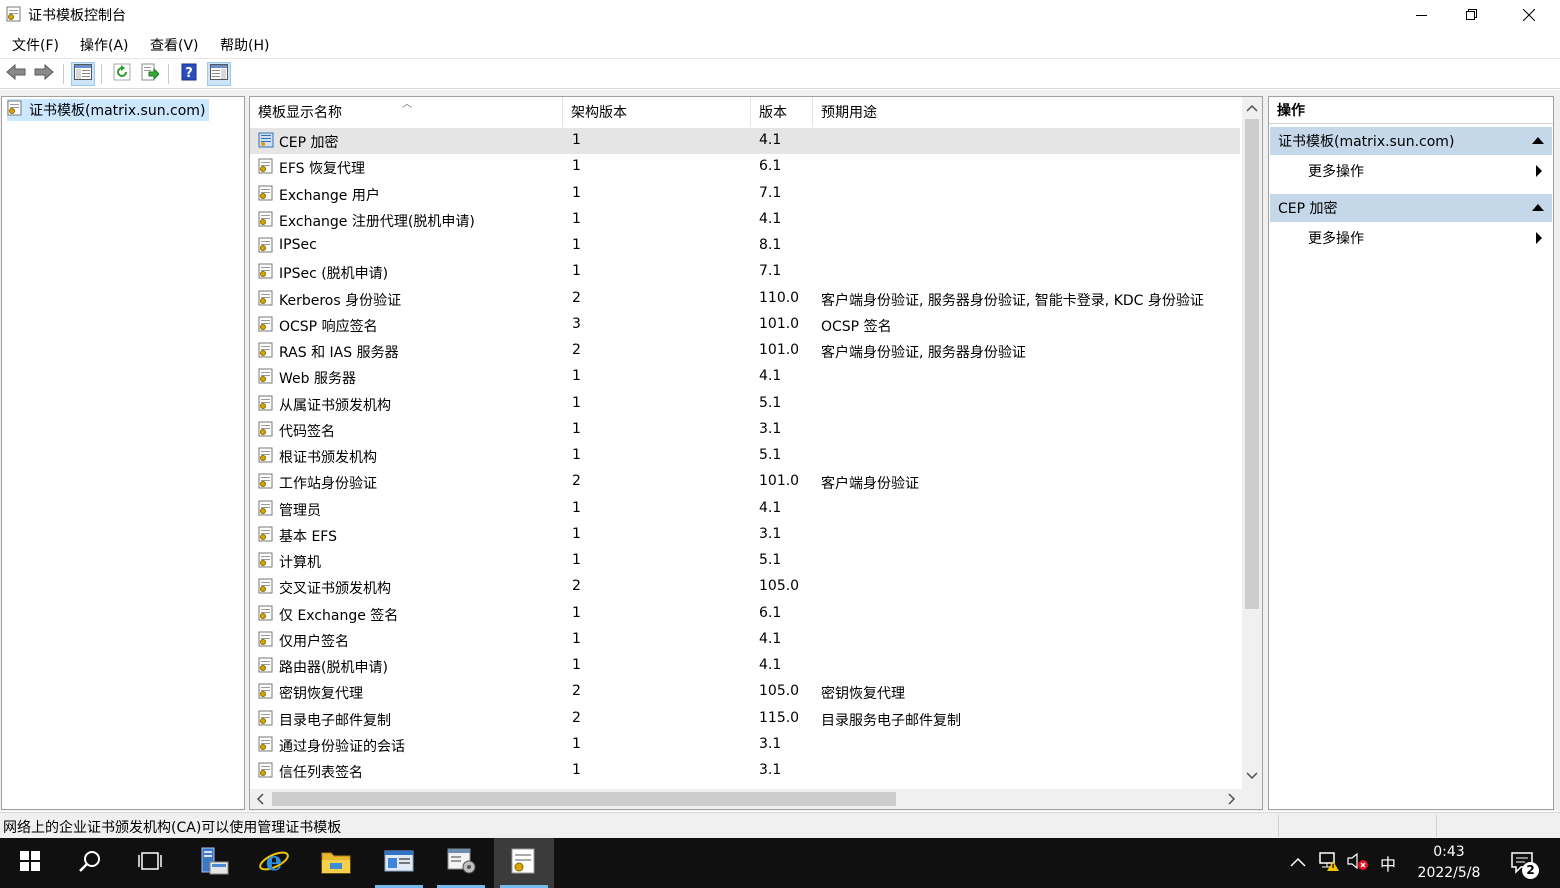 The width and height of the screenshot is (1560, 888). I want to click on table-row: IPSec (脱机申请) 1 7.1, so click(745, 272).